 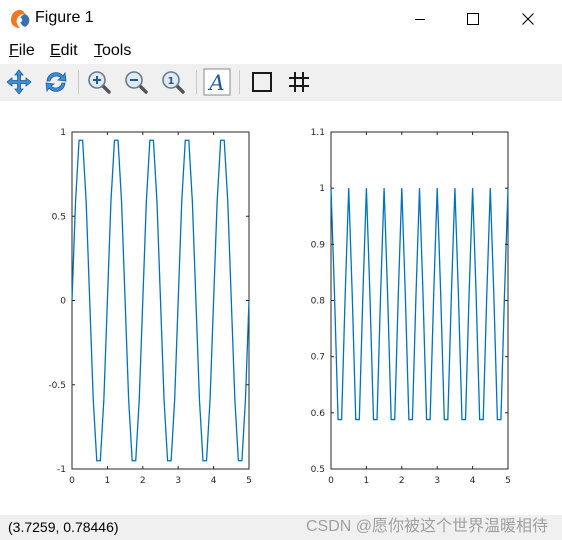 I want to click on menu-tools: Tools, so click(x=112, y=51).